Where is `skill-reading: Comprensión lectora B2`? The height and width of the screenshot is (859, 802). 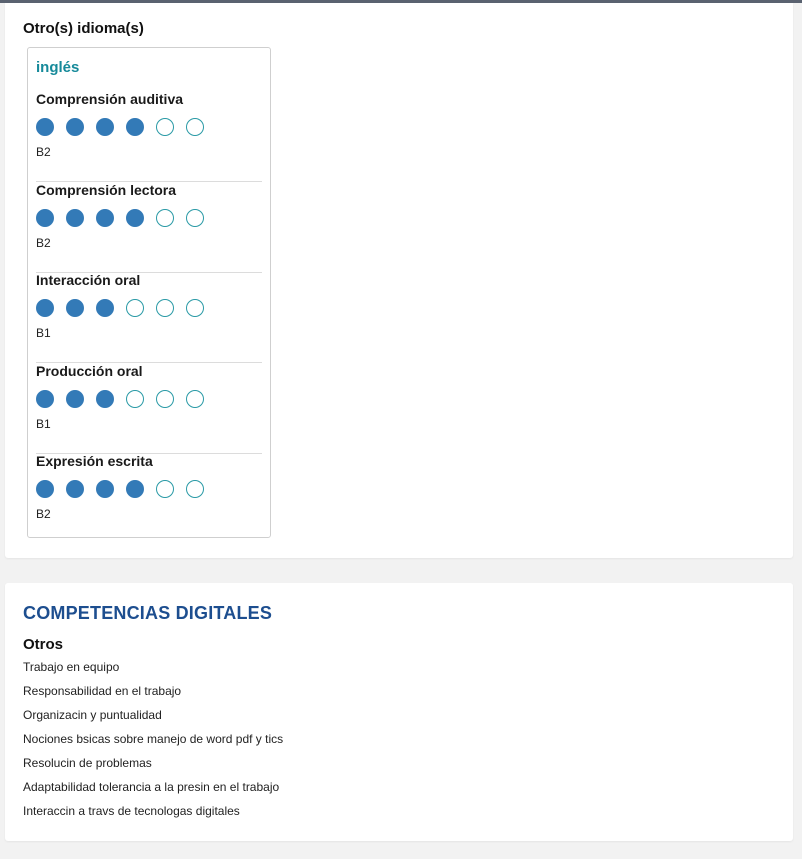 skill-reading: Comprensión lectora B2 is located at coordinates (149, 227).